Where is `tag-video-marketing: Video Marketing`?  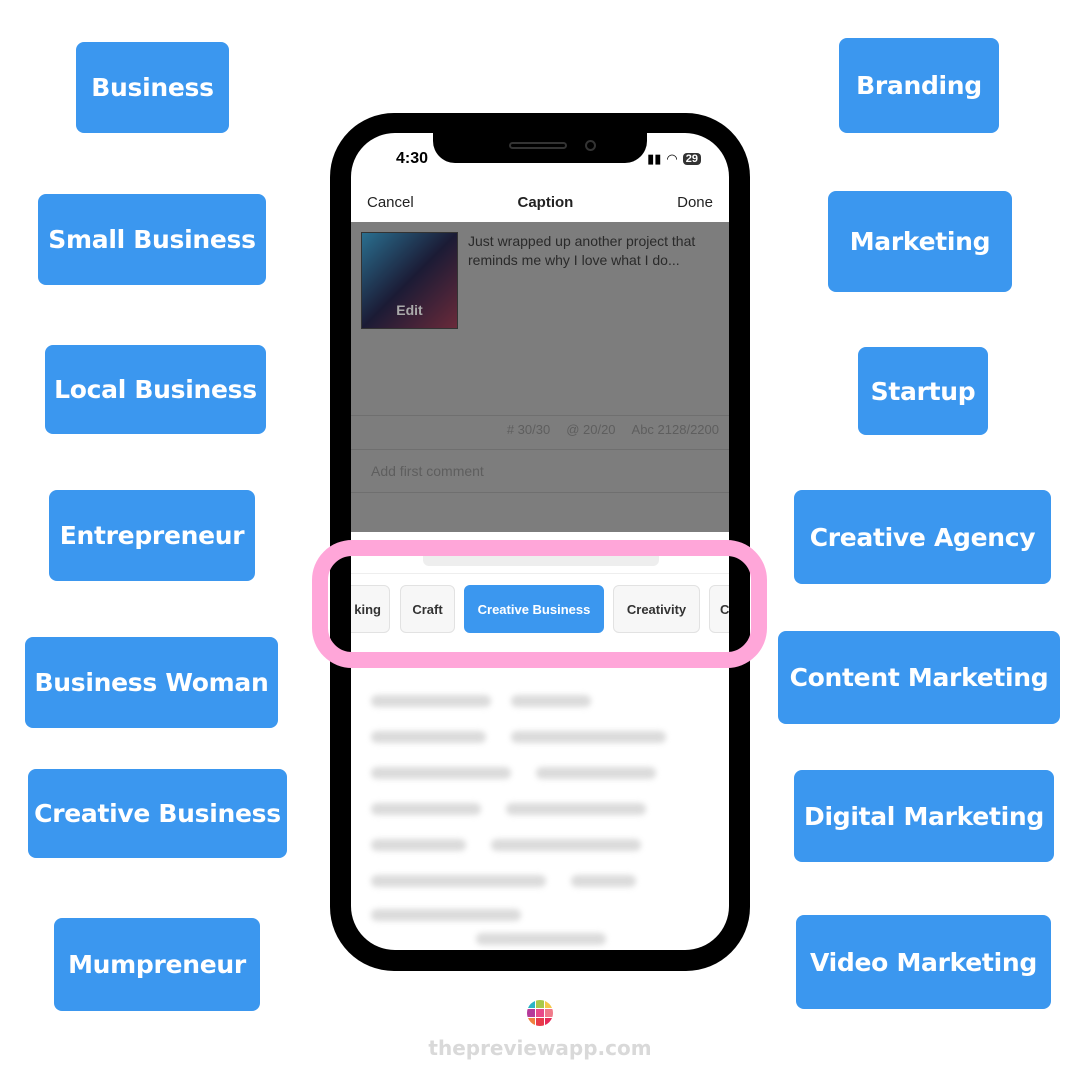 tag-video-marketing: Video Marketing is located at coordinates (923, 962).